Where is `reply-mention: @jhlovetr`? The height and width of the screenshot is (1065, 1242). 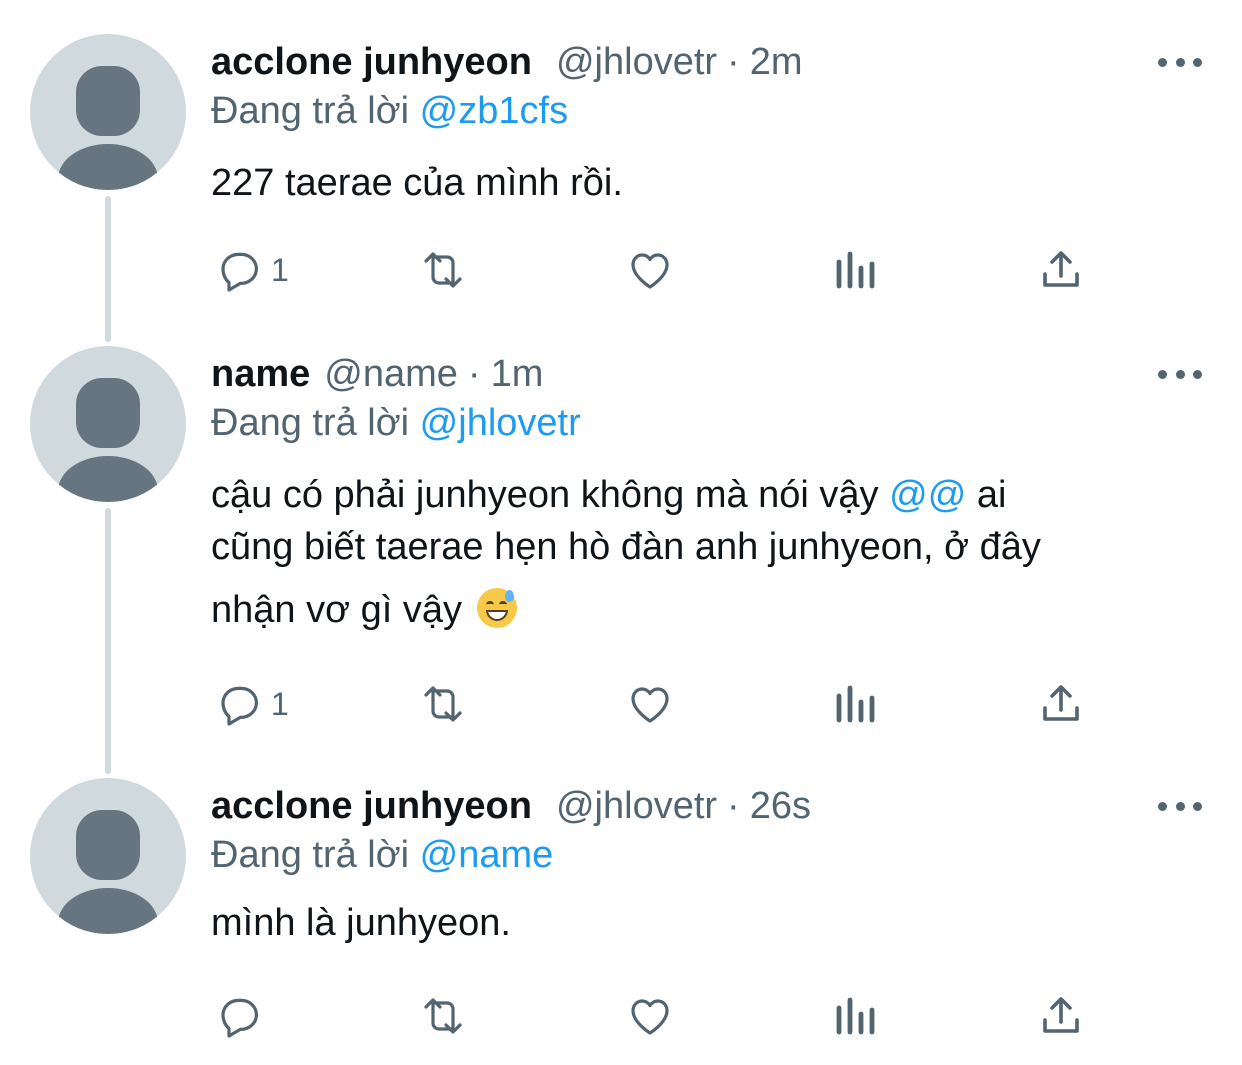
reply-mention: @jhlovetr is located at coordinates (500, 423).